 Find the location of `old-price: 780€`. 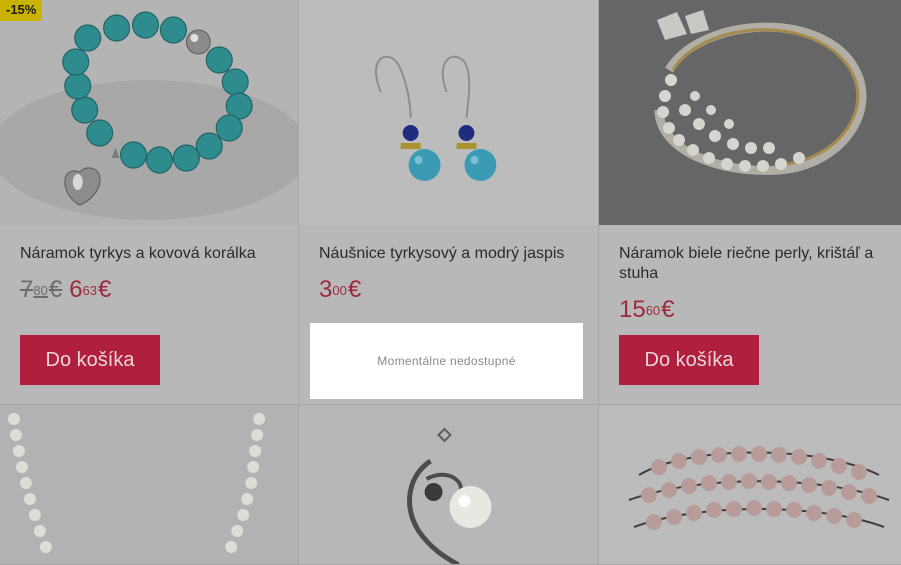

old-price: 780€ is located at coordinates (41, 289).